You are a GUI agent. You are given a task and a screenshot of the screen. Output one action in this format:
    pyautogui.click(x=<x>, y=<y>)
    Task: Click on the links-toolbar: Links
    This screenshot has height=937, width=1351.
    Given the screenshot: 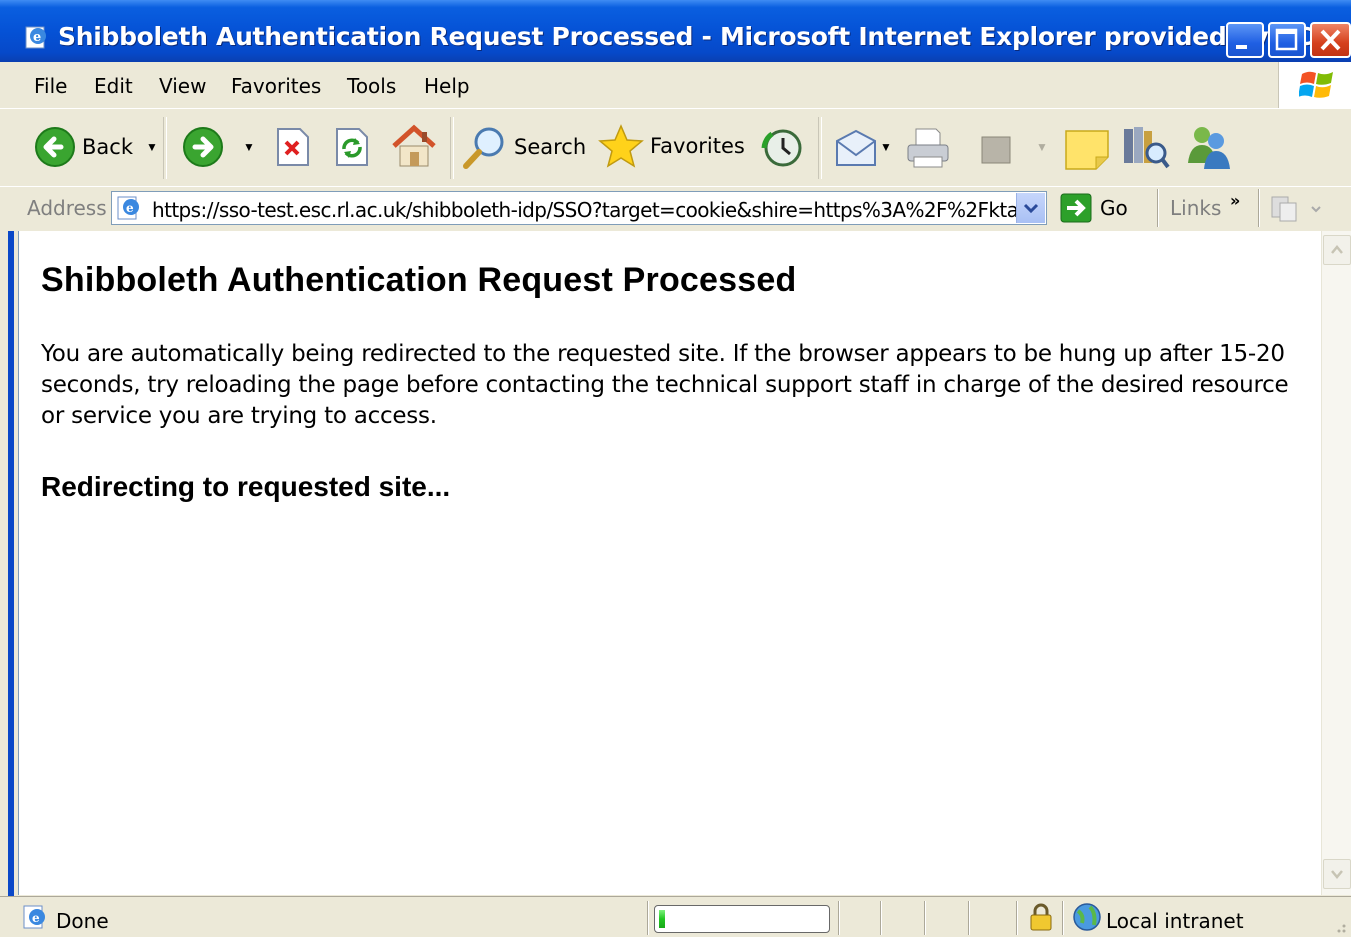 What is the action you would take?
    pyautogui.click(x=1195, y=208)
    